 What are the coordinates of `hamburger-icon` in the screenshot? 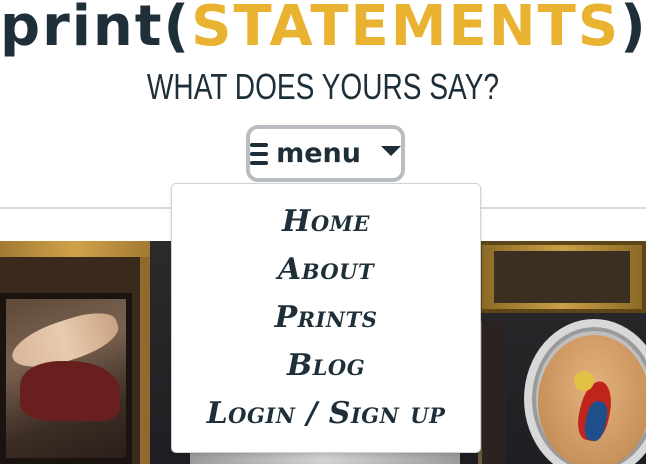 It's located at (259, 153).